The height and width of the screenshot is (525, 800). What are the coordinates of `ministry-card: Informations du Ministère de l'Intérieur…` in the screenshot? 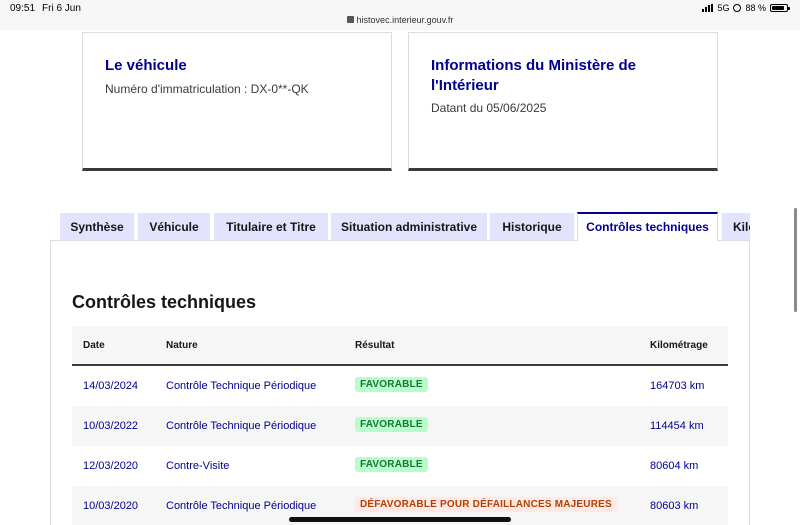 It's located at (563, 101).